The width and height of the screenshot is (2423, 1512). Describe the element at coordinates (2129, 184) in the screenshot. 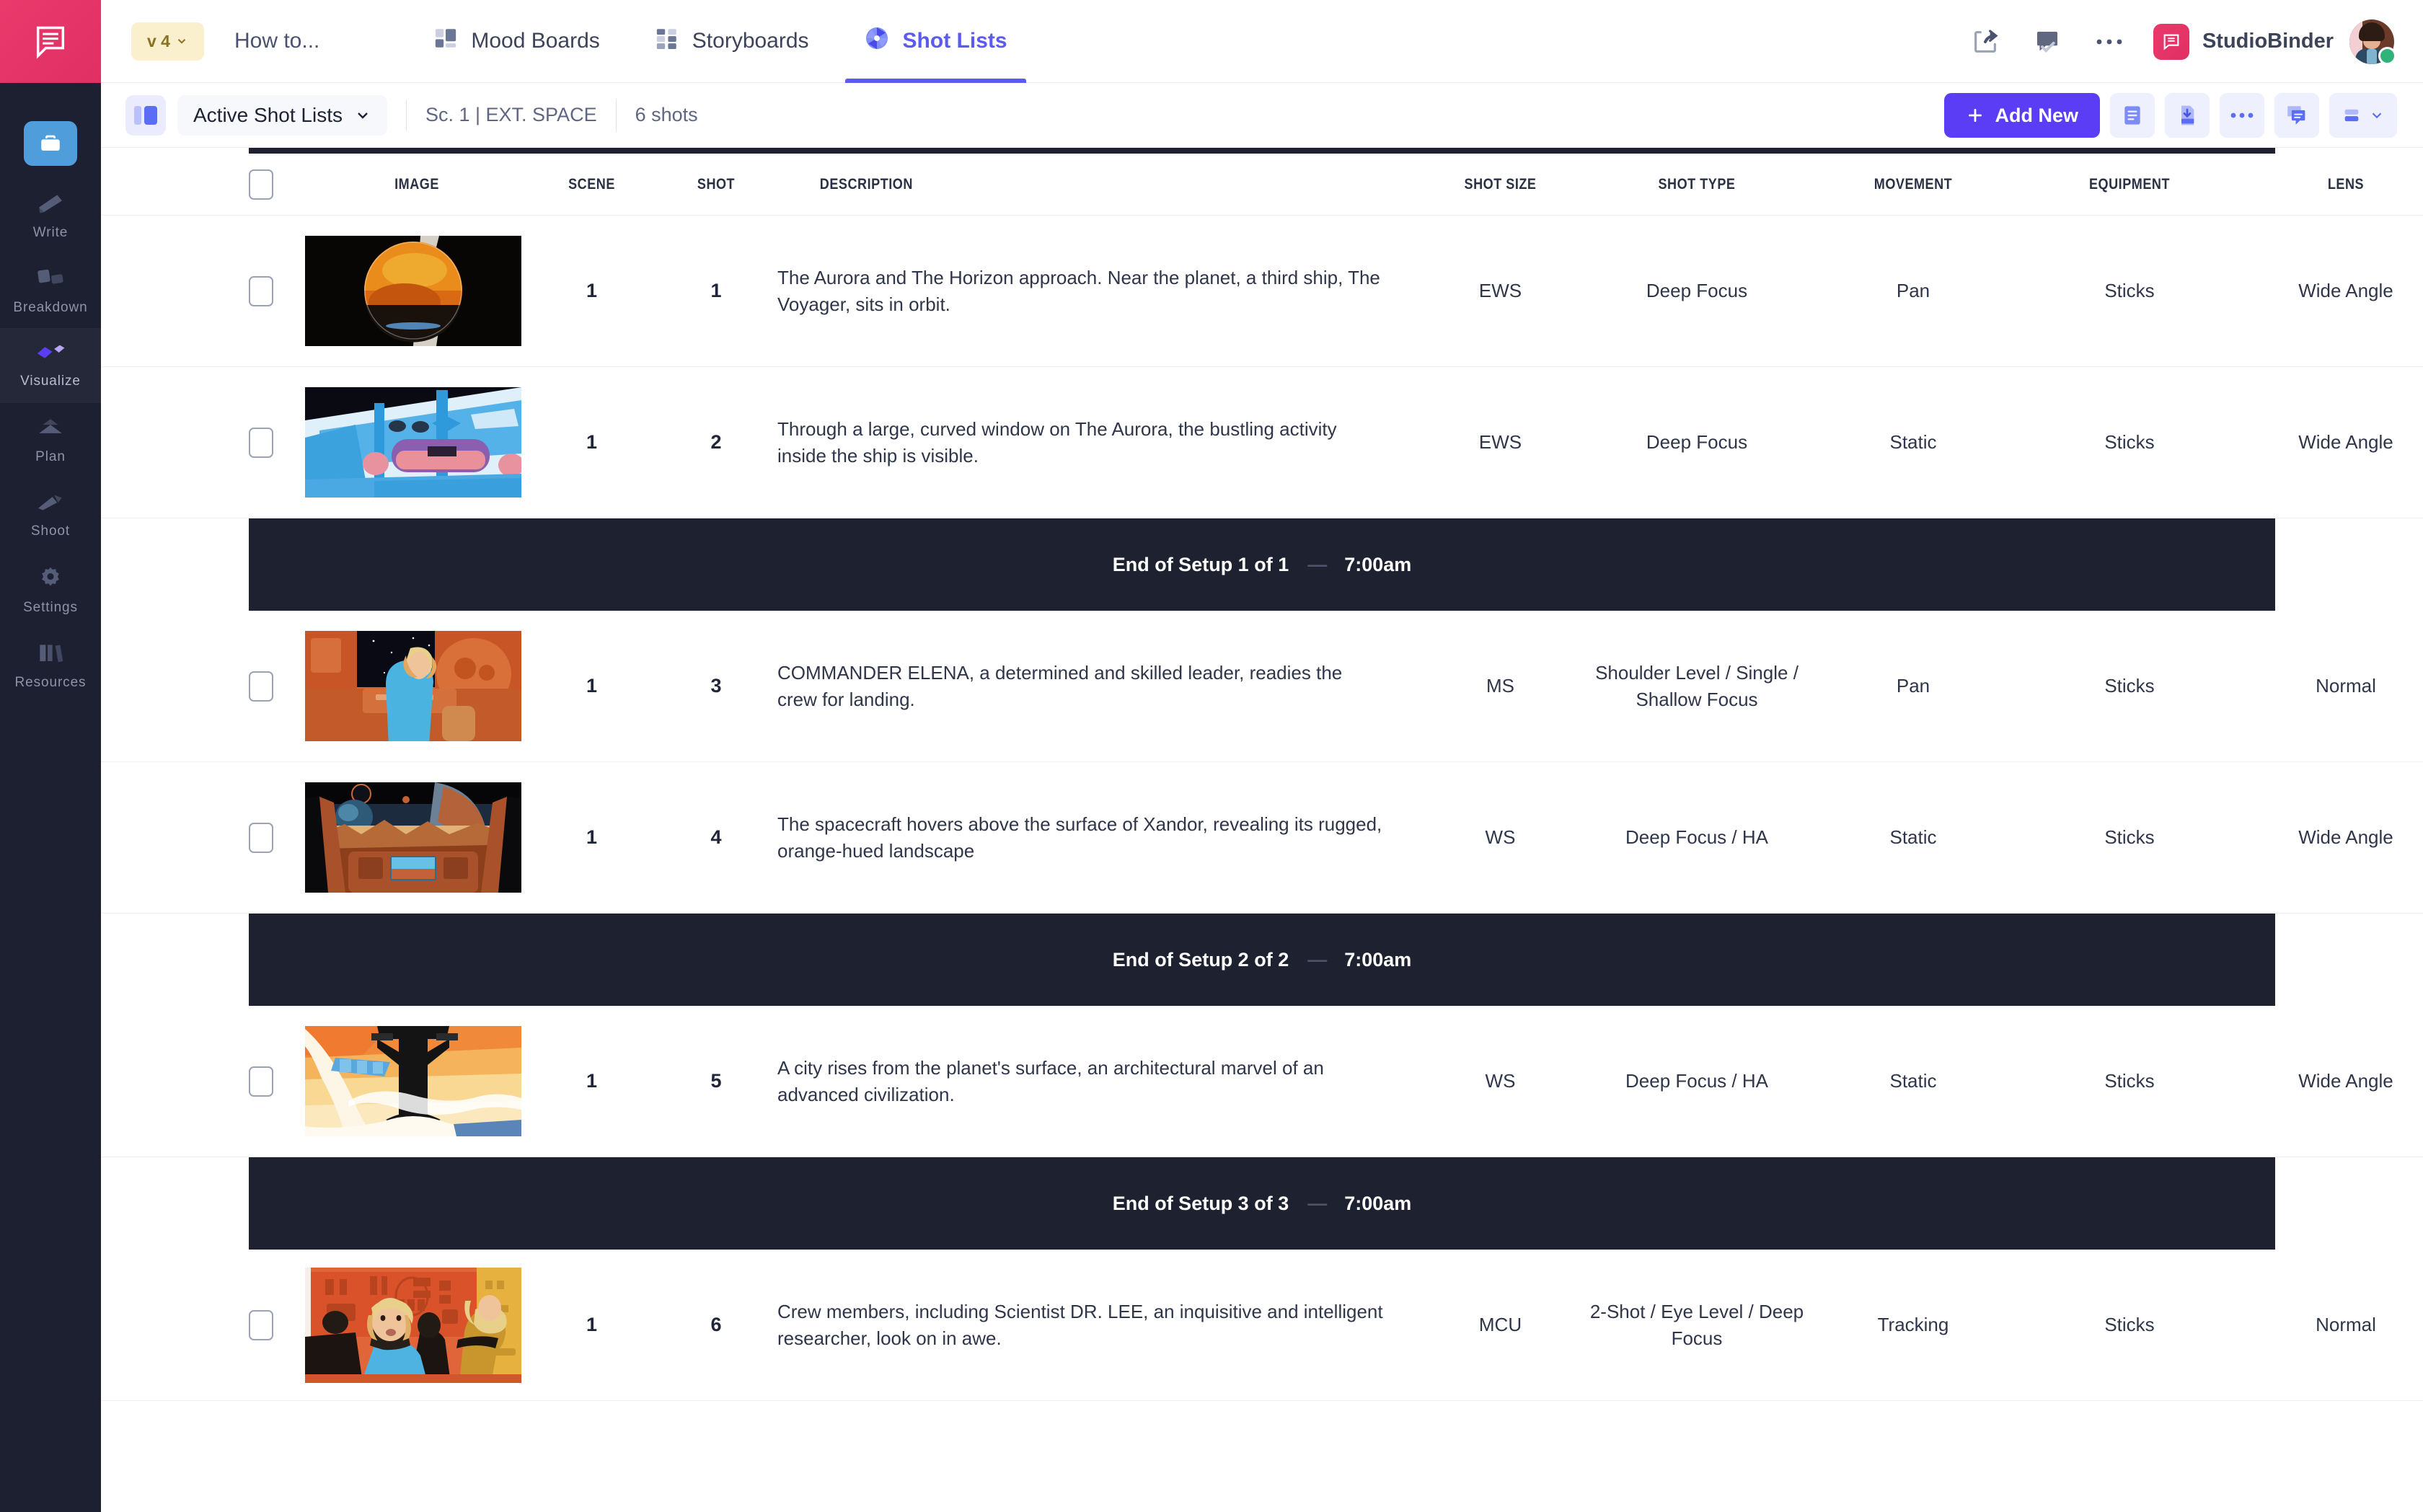

I see `column-header-equipment: EQUIPMENT` at that location.